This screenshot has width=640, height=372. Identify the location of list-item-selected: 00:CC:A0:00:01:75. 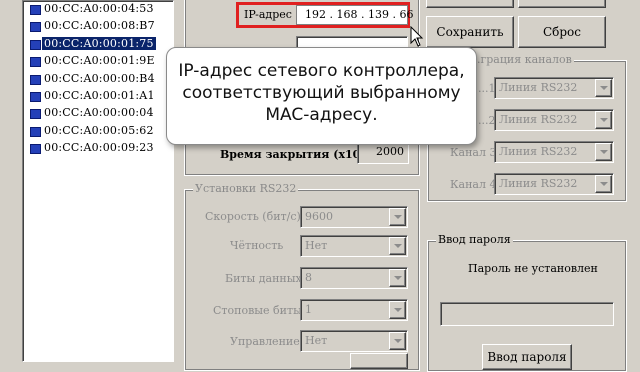
(98, 44).